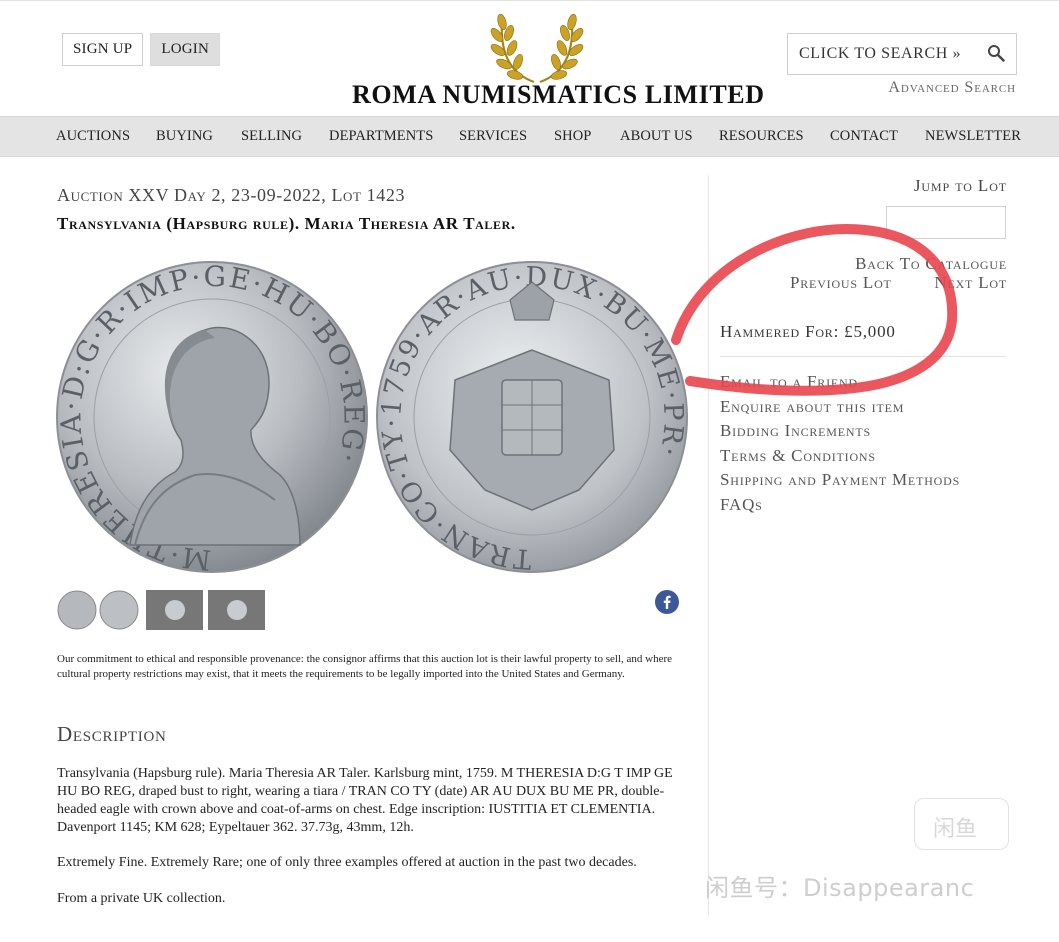  Describe the element at coordinates (184, 136) in the screenshot. I see `nav-item-buying: BUYING` at that location.